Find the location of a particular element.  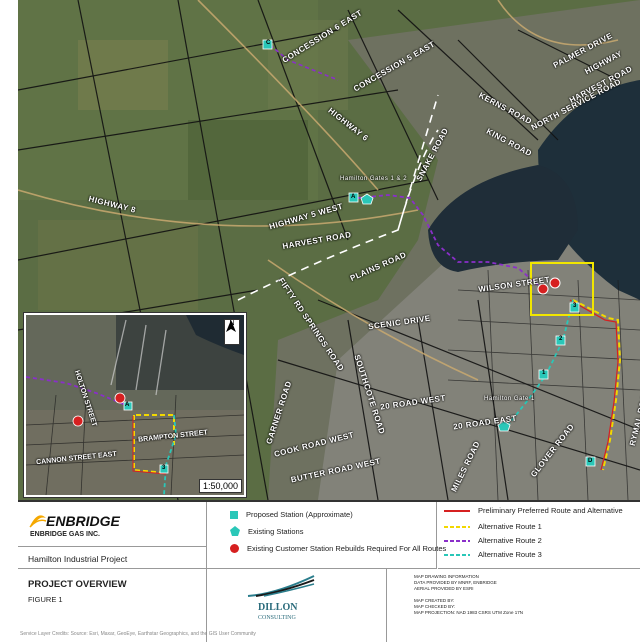

yellow-dashed-line-icon is located at coordinates (457, 526).